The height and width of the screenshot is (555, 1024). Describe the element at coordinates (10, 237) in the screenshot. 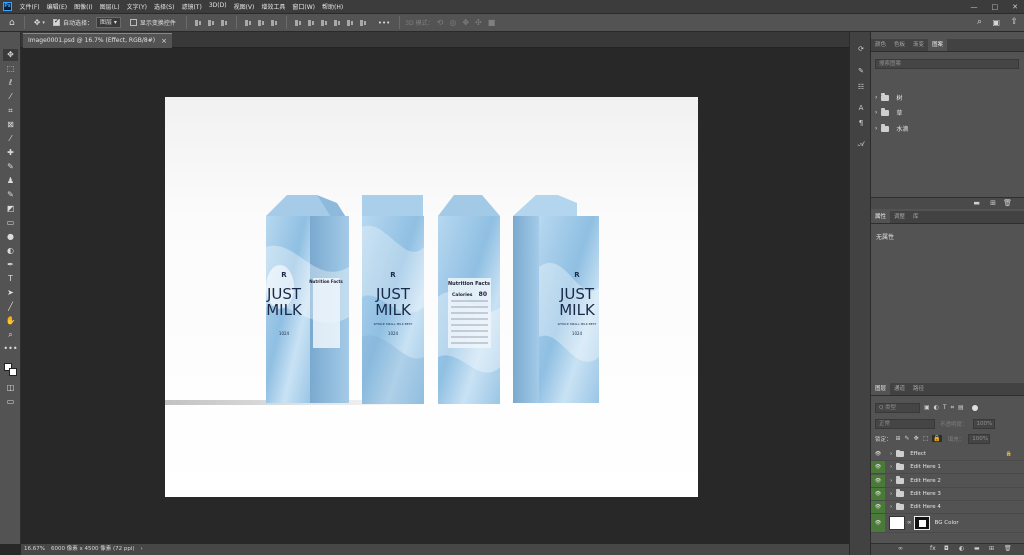

I see `blur-tool-icon: ●` at that location.